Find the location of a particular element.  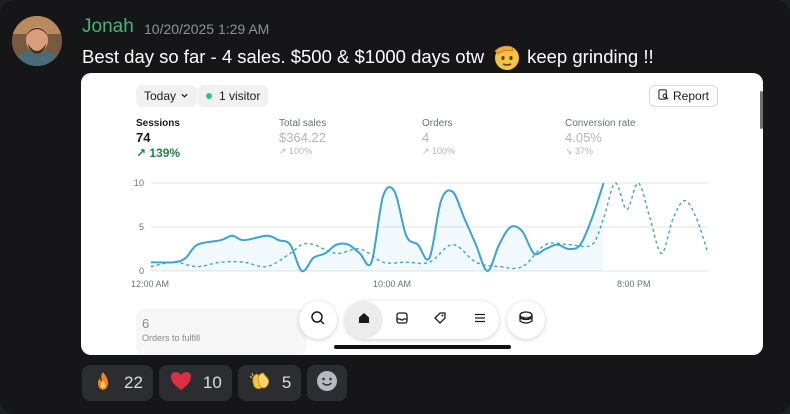

metric-orders: Orders 4 ↗ 100% is located at coordinates (438, 137).